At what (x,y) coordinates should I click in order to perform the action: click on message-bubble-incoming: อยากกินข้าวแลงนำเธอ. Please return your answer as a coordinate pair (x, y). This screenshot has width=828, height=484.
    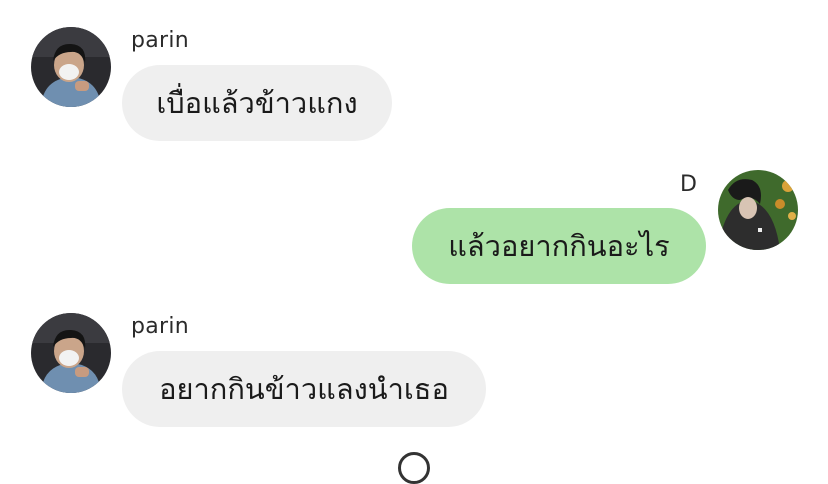
    Looking at the image, I should click on (304, 389).